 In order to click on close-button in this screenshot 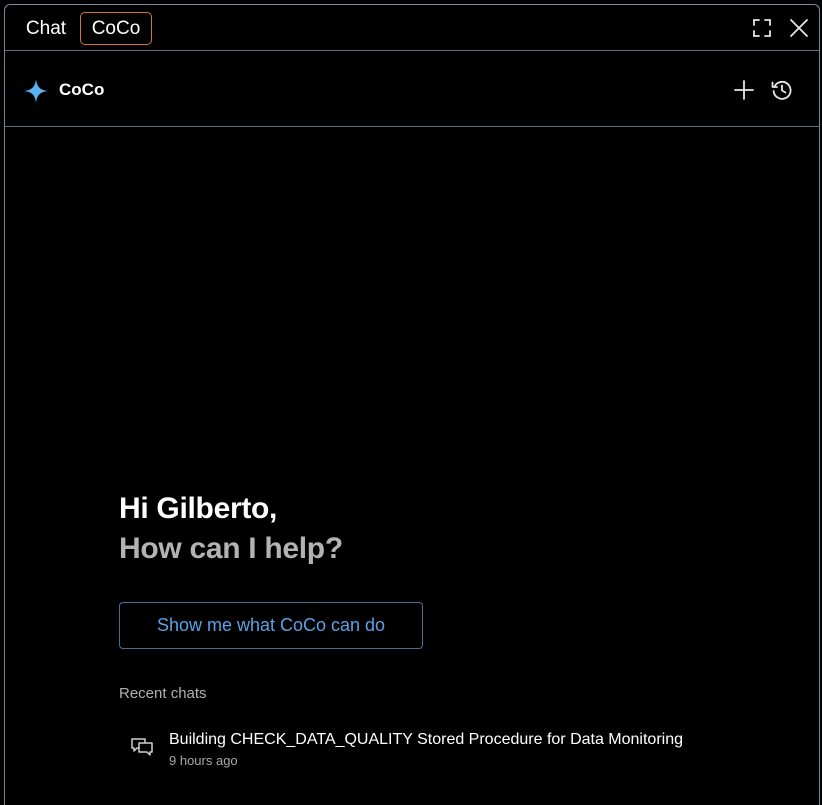, I will do `click(799, 28)`.